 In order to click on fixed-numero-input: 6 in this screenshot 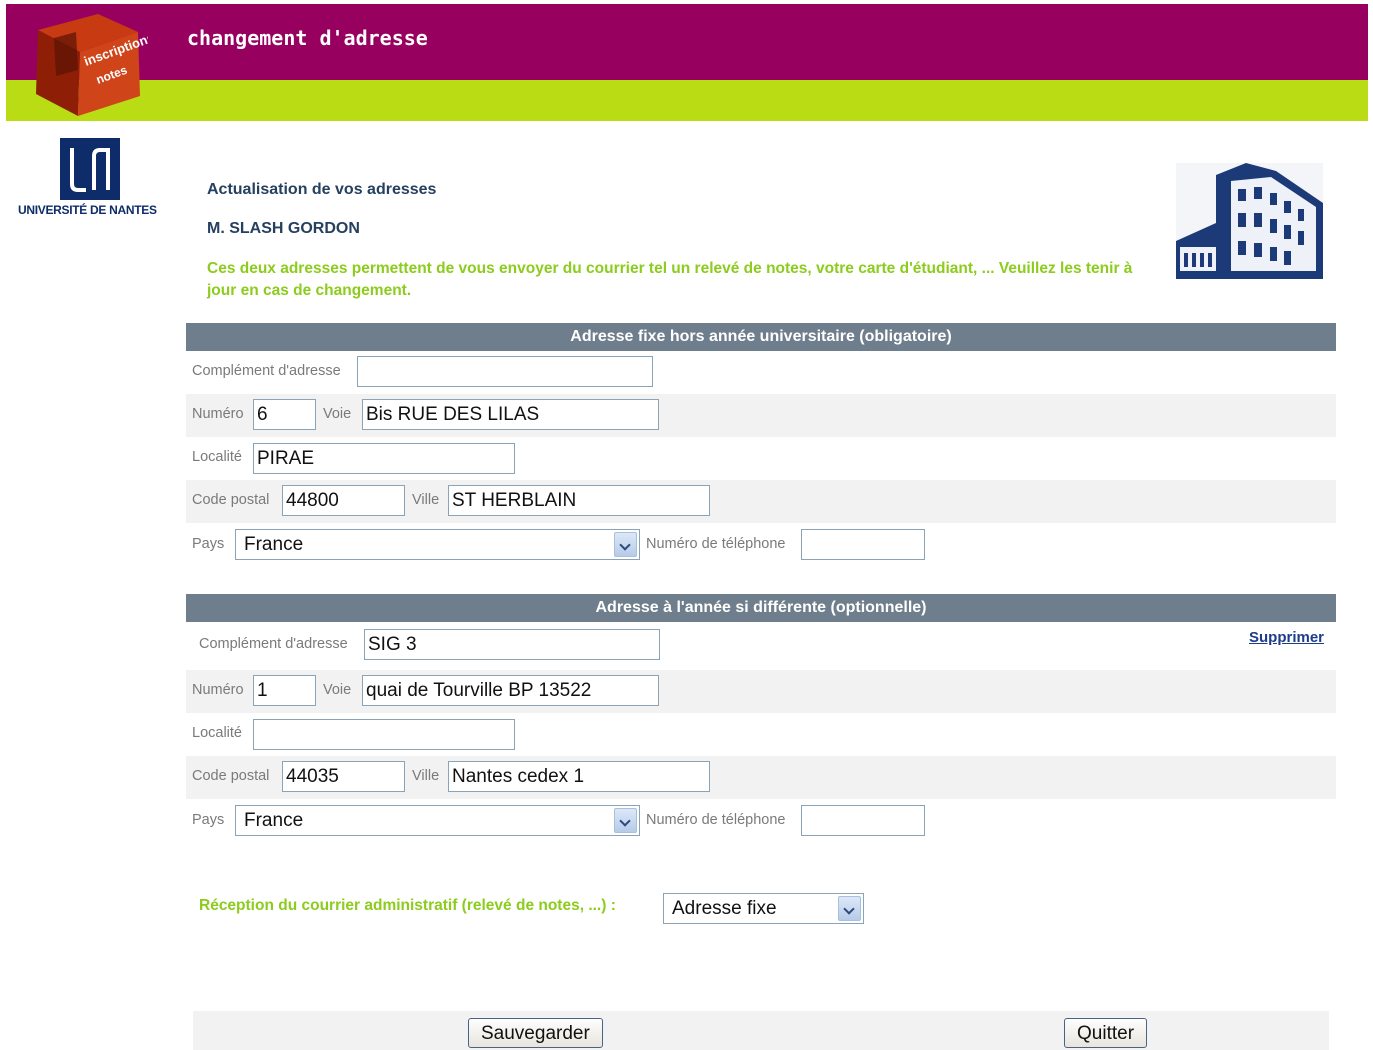, I will do `click(284, 414)`.